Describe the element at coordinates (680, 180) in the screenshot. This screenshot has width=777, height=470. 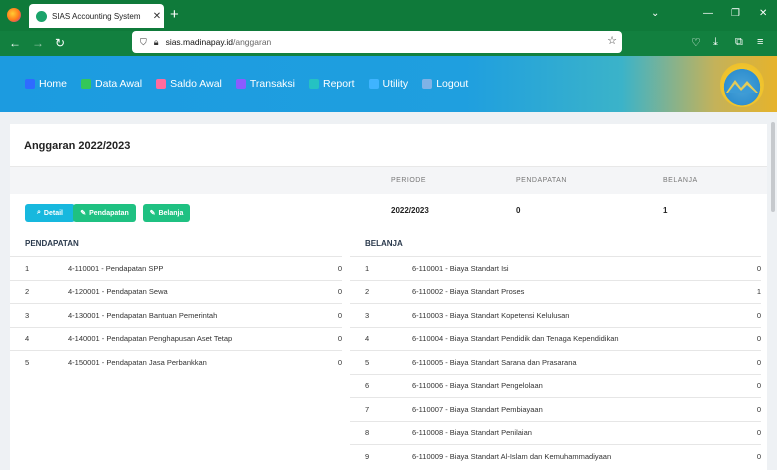
I see `header-belanja: BELANJA` at that location.